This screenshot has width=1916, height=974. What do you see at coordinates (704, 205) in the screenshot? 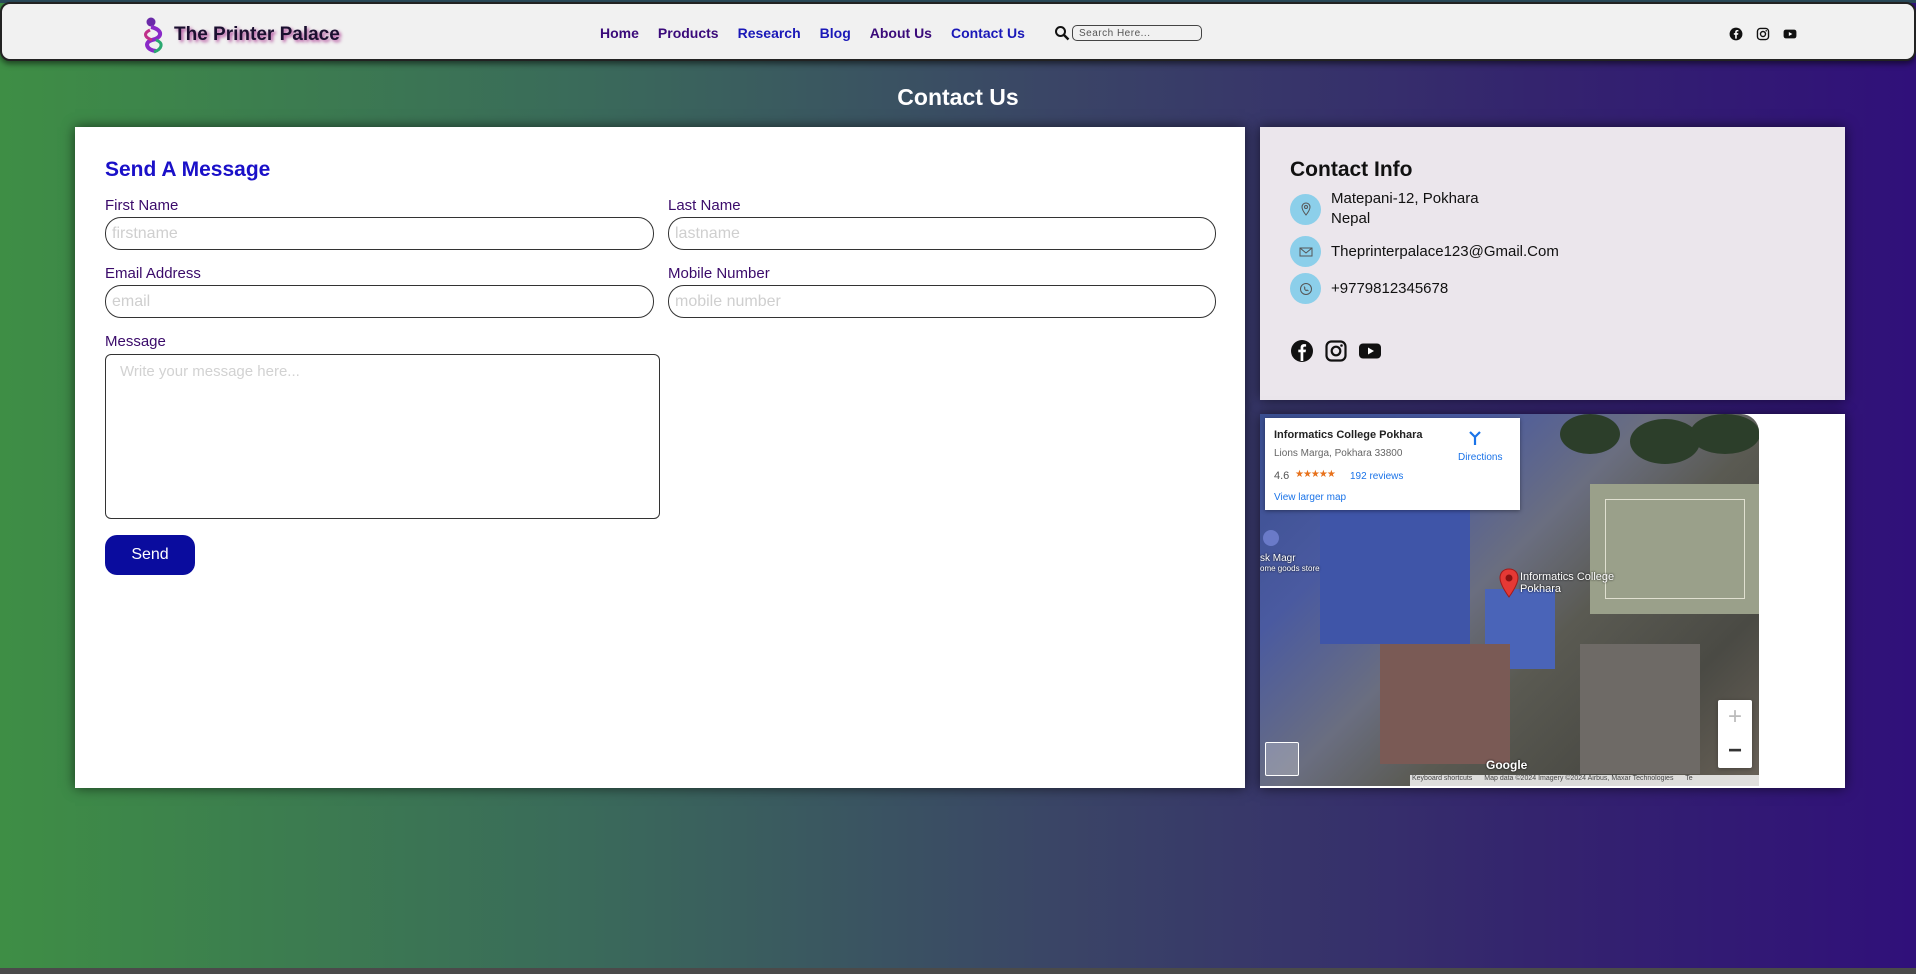
I see `last-name-label: Last Name` at bounding box center [704, 205].